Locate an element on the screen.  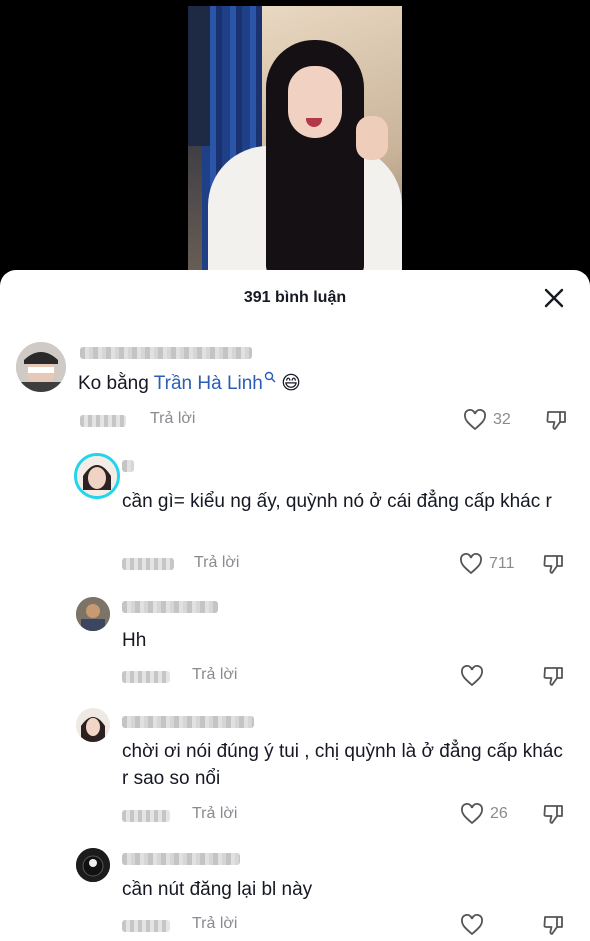
search-icon is located at coordinates (270, 377).